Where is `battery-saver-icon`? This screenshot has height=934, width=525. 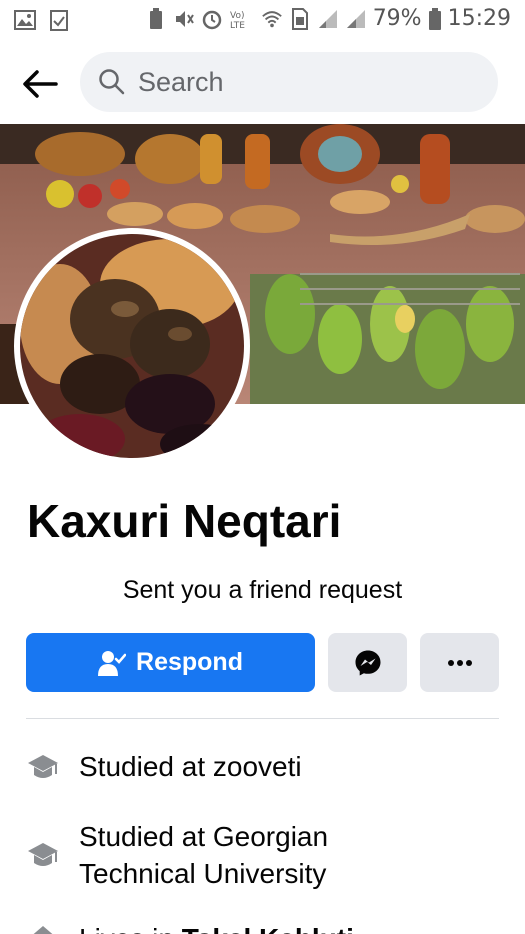
battery-saver-icon is located at coordinates (156, 18).